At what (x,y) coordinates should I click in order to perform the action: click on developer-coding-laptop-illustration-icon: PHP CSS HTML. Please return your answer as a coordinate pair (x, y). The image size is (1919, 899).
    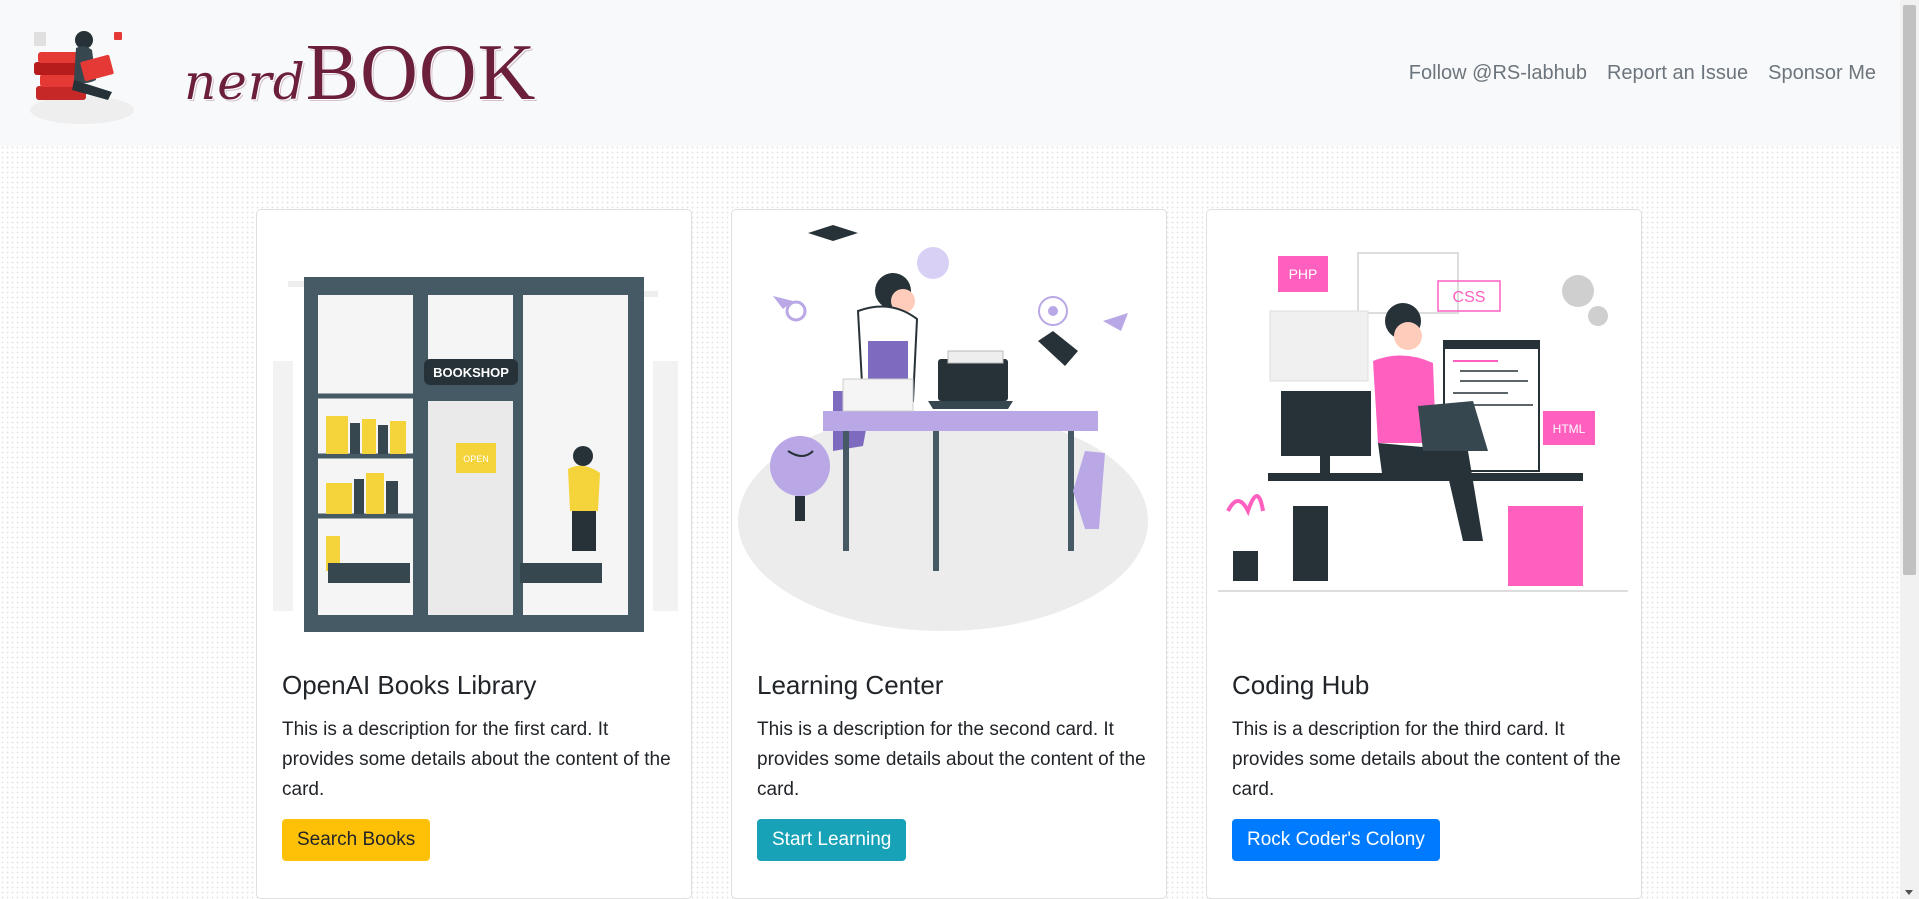
    Looking at the image, I should click on (1423, 422).